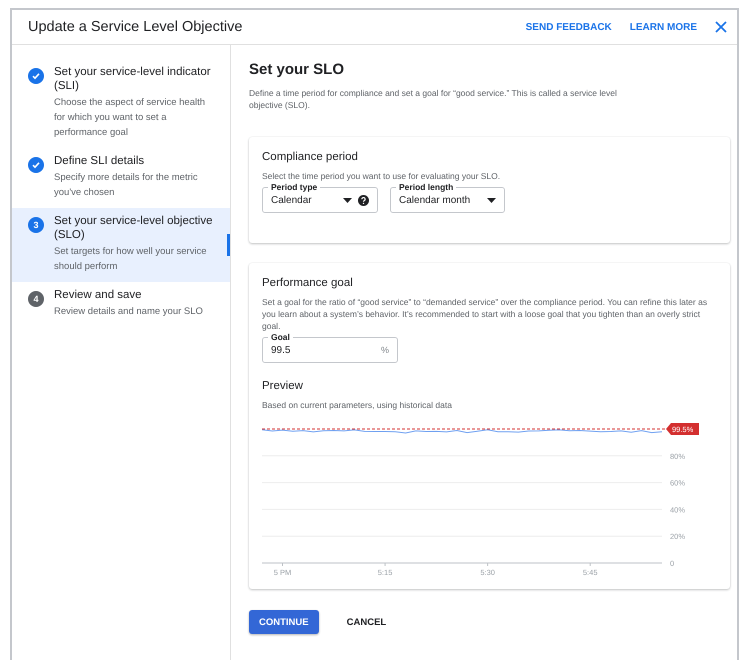  Describe the element at coordinates (136, 27) in the screenshot. I see `dialog-title: Update a Service Level Objective` at that location.